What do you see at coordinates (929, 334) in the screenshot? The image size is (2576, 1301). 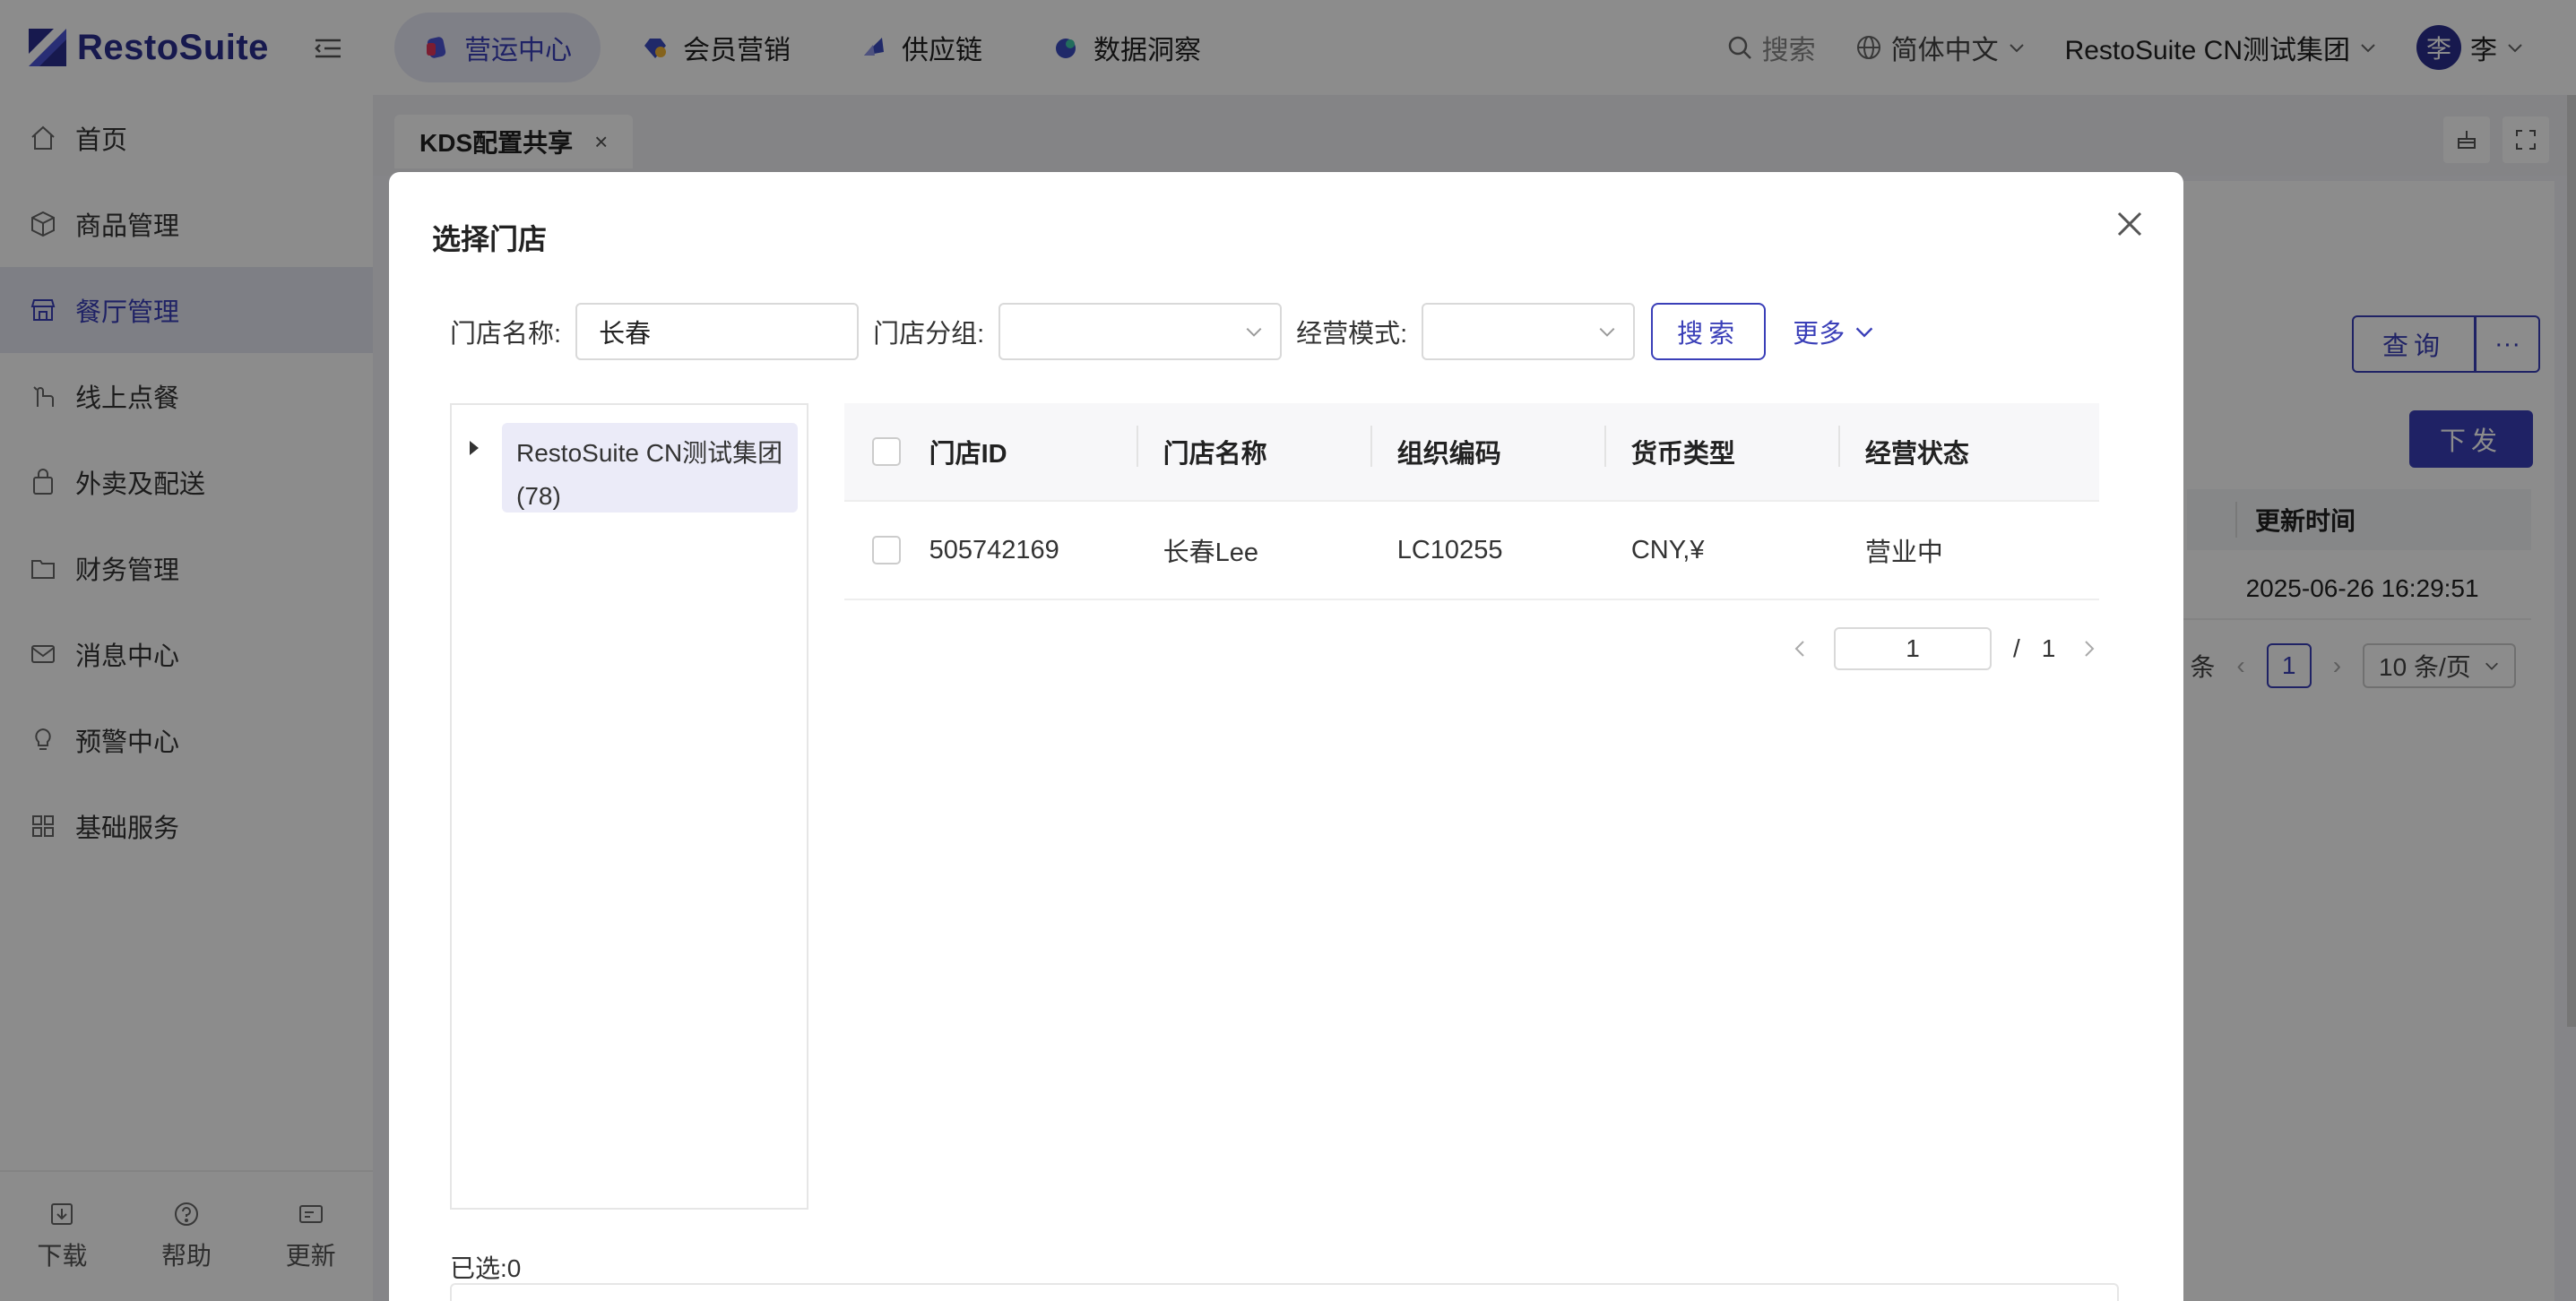 I see `store-group-label: 门店分组:` at bounding box center [929, 334].